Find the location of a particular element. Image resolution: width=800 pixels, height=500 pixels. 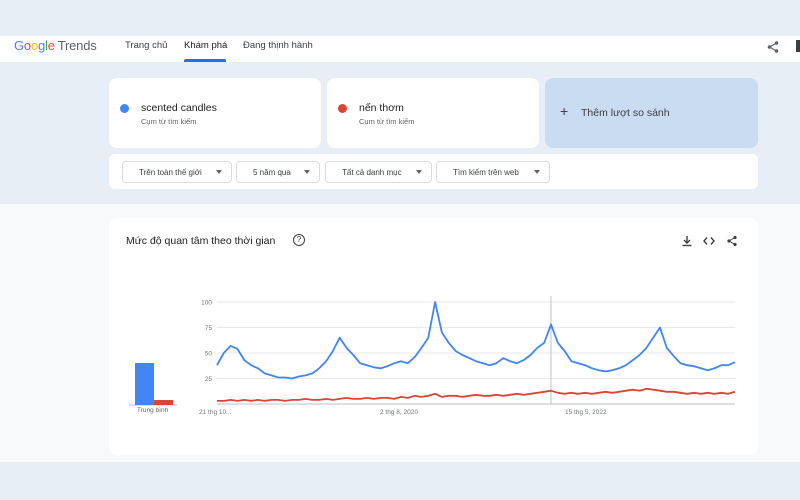

search-type-filter: Tìm kiếm trên web is located at coordinates (493, 172).